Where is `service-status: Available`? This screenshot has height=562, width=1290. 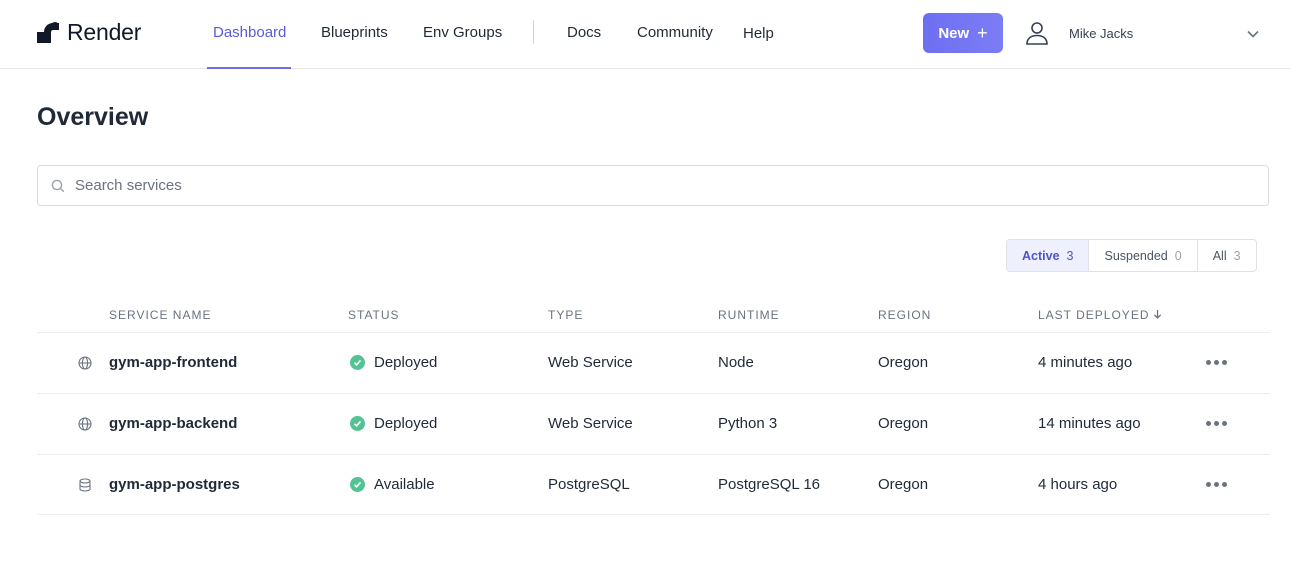 service-status: Available is located at coordinates (404, 484).